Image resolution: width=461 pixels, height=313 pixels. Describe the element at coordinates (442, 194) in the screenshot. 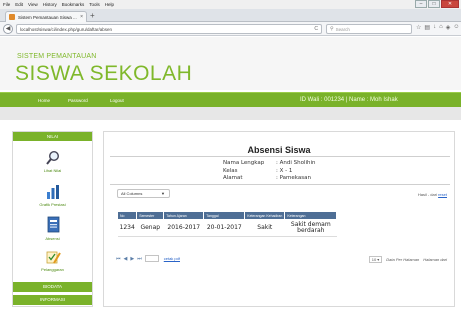

I see `reset-link: reset` at that location.